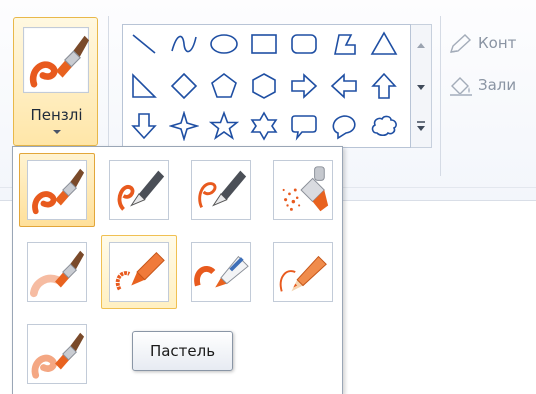 This screenshot has height=394, width=536. Describe the element at coordinates (344, 44) in the screenshot. I see `polygon-shape-icon` at that location.